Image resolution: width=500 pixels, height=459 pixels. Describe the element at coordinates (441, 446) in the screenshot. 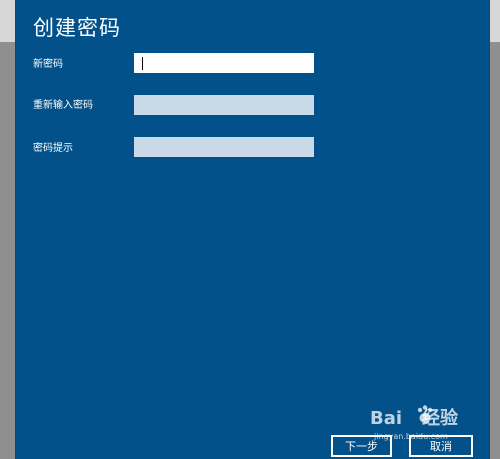

I see `cancel-button: 取消` at that location.